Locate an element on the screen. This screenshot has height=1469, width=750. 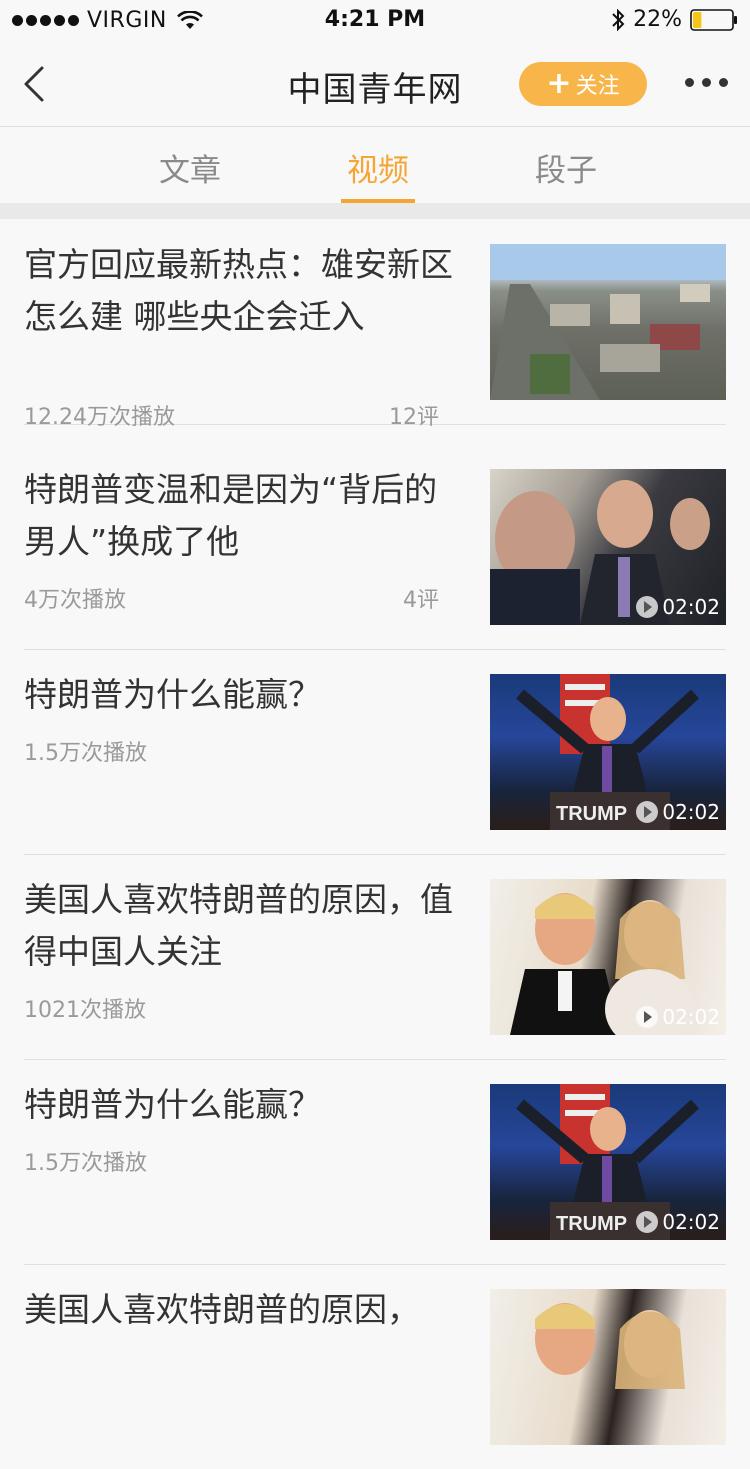
list-item: 美国人喜欢特朗普的原因， is located at coordinates (375, 1366).